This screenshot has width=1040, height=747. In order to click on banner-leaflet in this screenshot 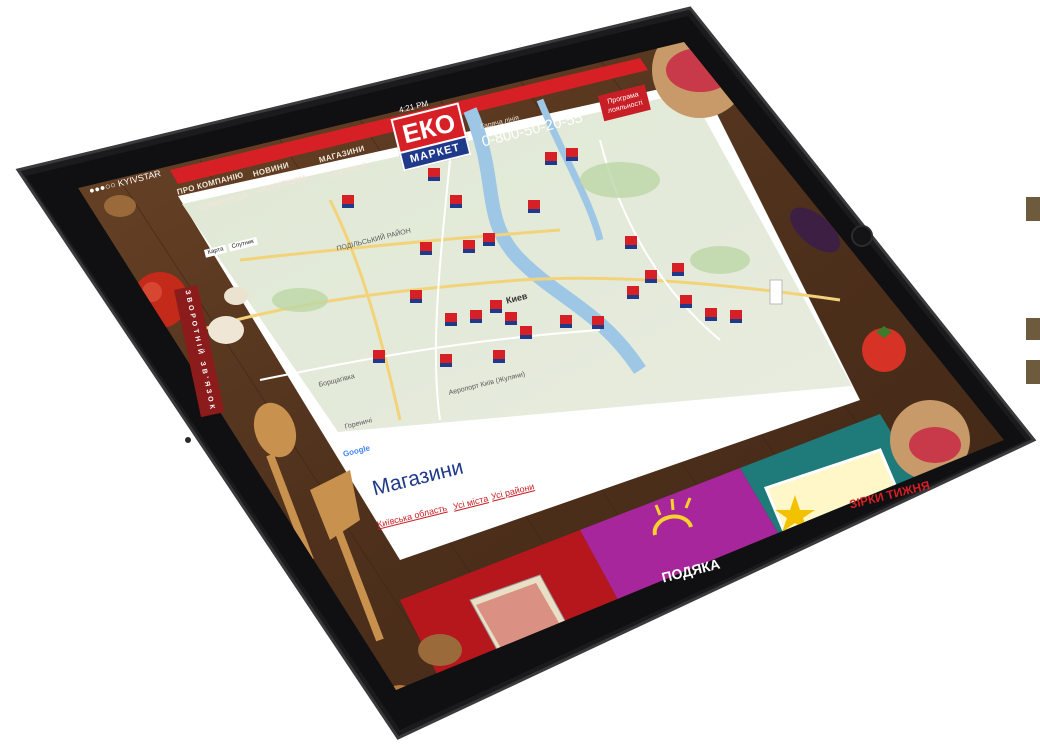, I will do `click(495, 610)`.